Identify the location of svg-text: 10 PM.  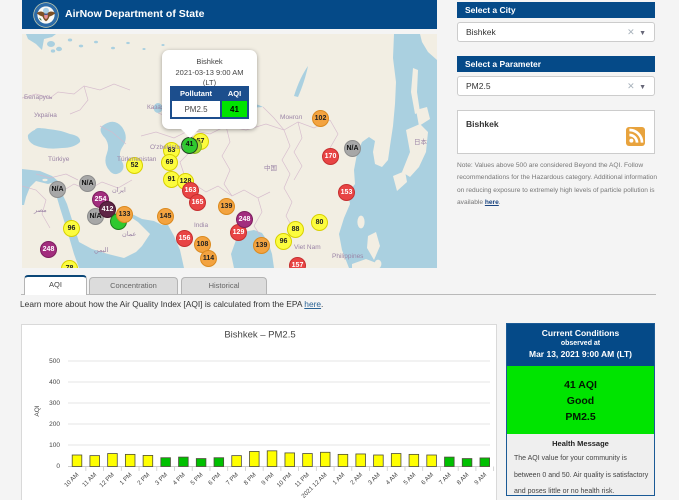
(285, 480).